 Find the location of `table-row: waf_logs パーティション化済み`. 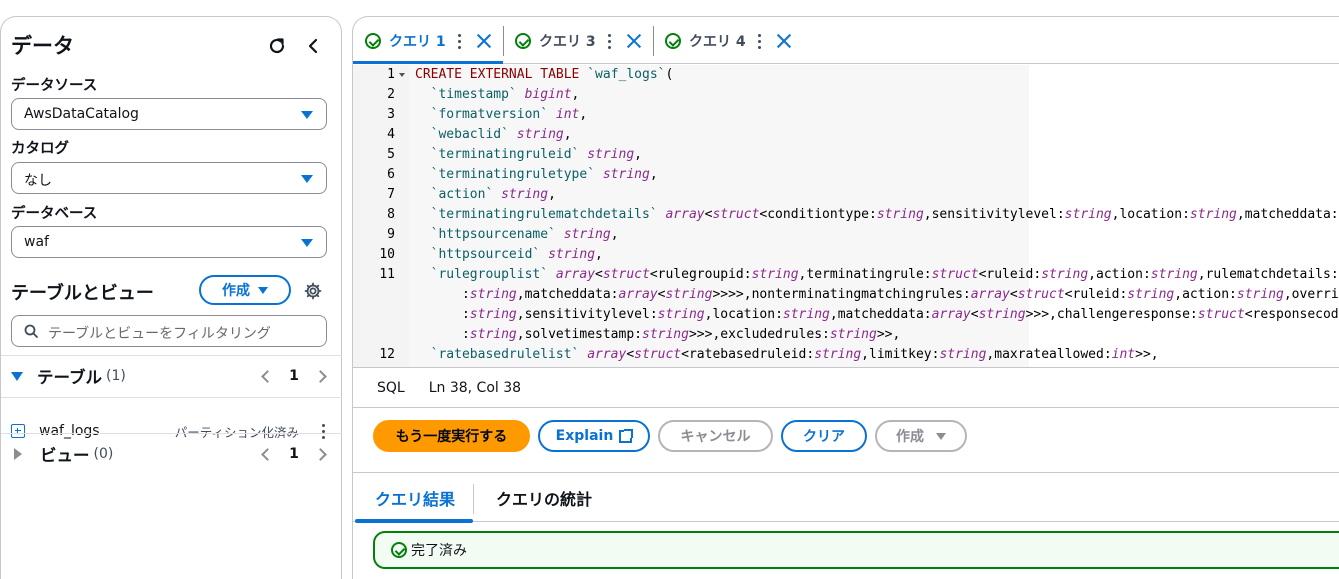

table-row: waf_logs パーティション化済み is located at coordinates (170, 431).